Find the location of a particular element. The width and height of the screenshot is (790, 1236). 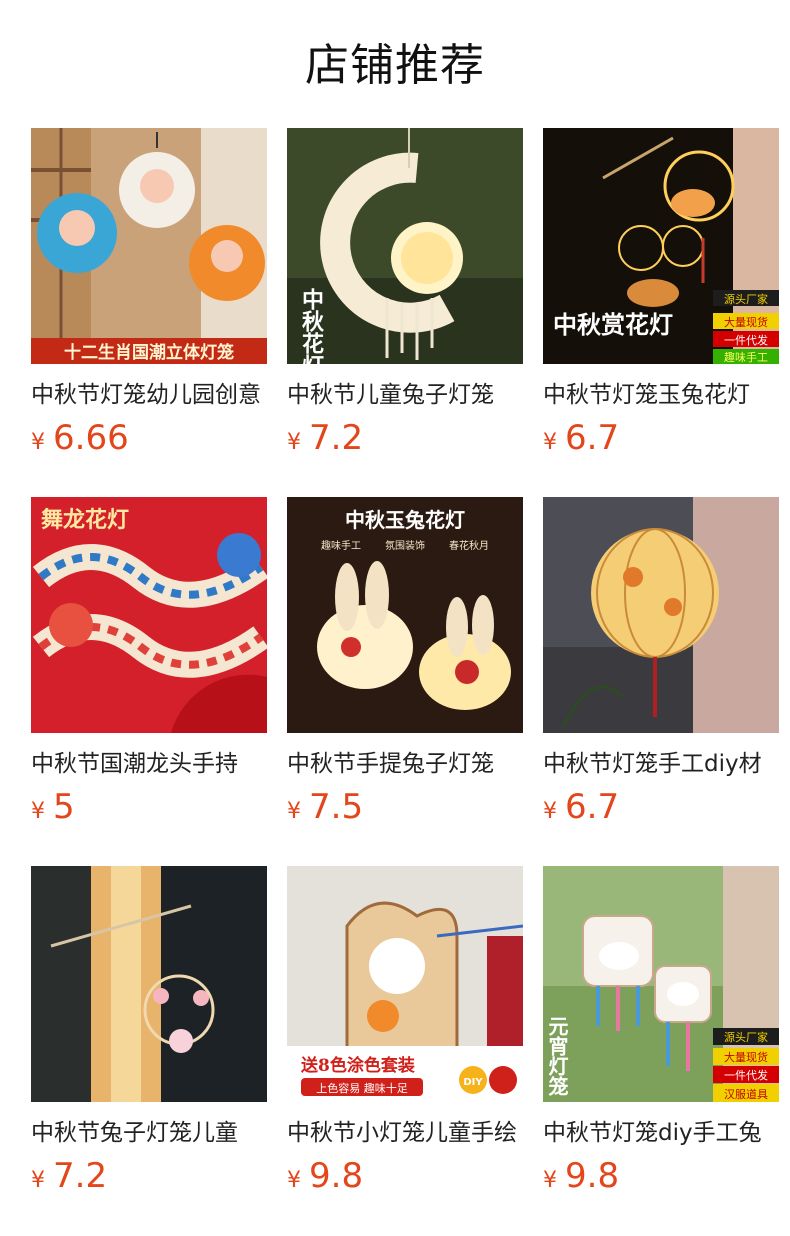

product-card: 十二生肖国潮立体灯笼 中秋节灯笼幼儿园创意 ¥6.66 is located at coordinates (149, 298).